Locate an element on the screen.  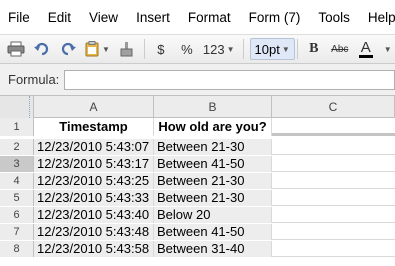
strikethrough-button: Abc is located at coordinates (340, 49).